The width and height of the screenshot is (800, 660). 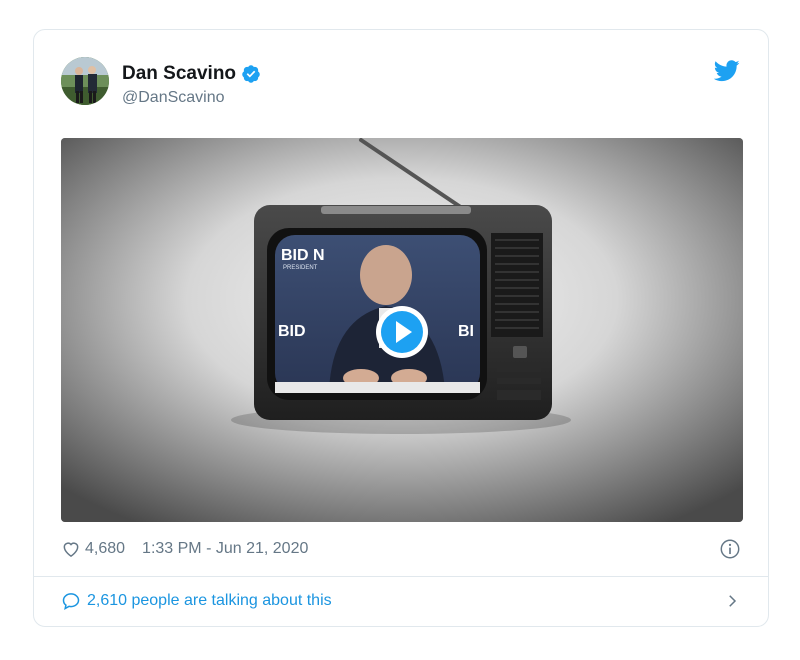 I want to click on divider, so click(x=401, y=576).